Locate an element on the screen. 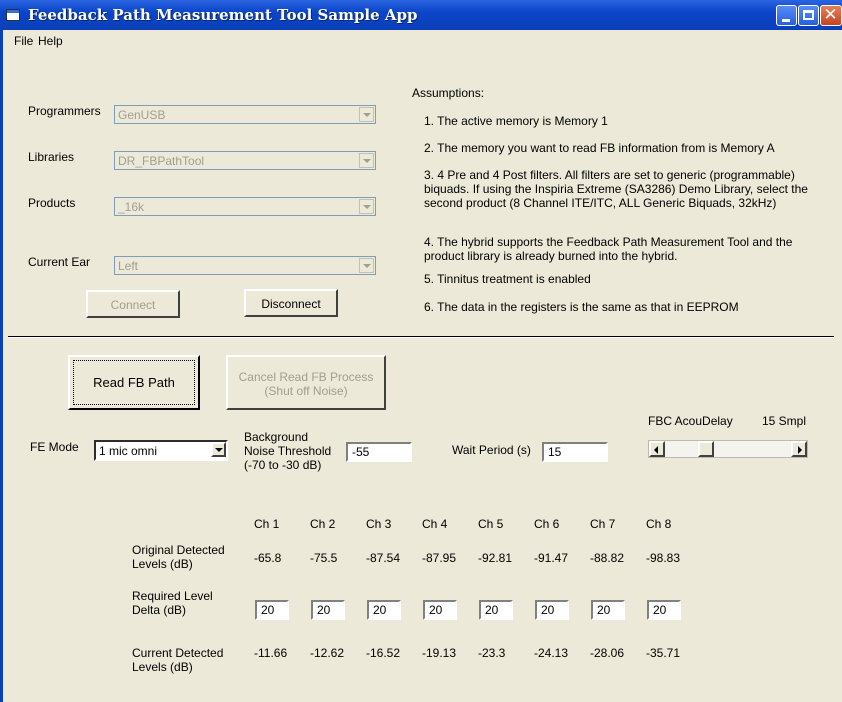  original-level-value: -98.83 is located at coordinates (663, 558).